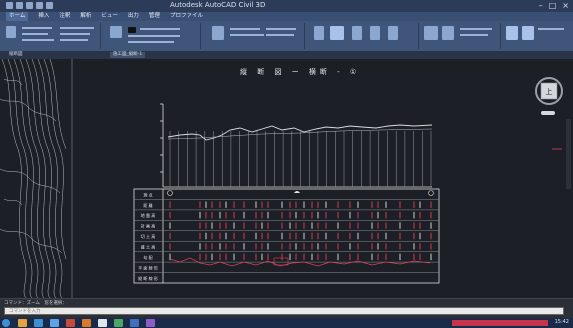 The width and height of the screenshot is (573, 328). I want to click on ribbon-group-tools, so click(363, 36).